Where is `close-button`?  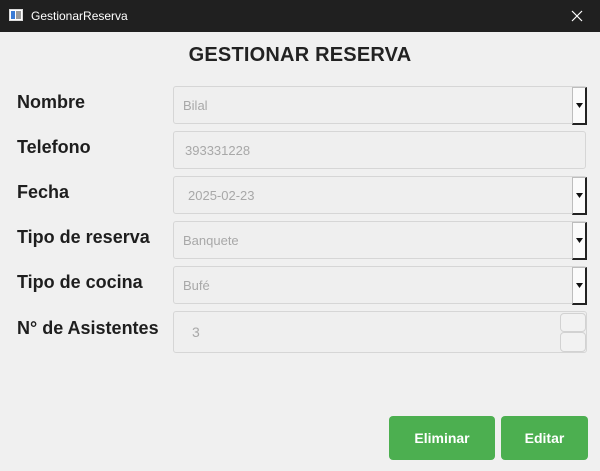
close-button is located at coordinates (577, 16).